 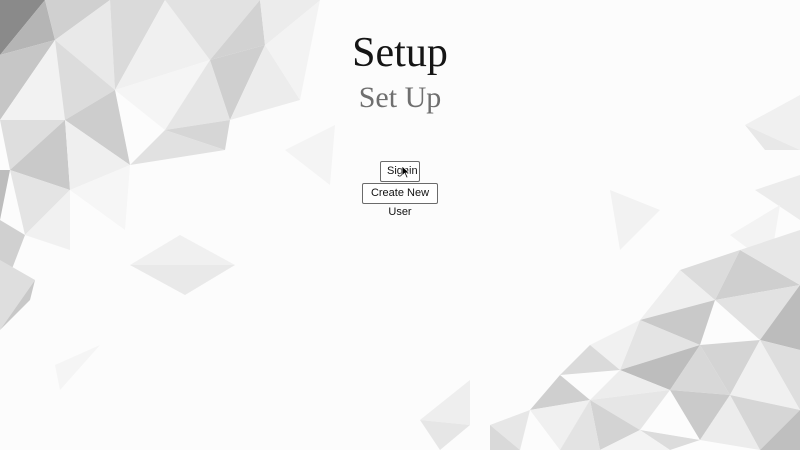 I want to click on mouse-cursor-icon, so click(x=406, y=172).